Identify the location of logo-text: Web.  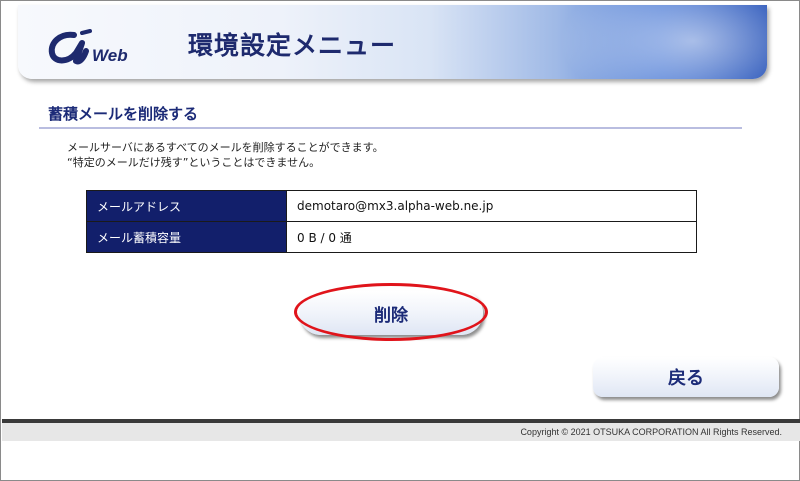
(110, 55).